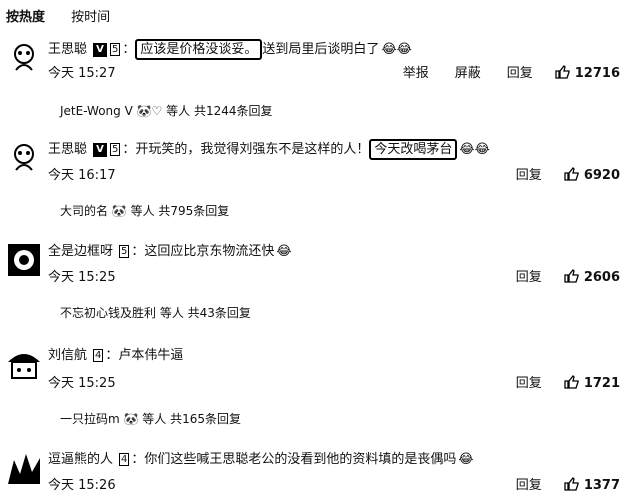 The height and width of the screenshot is (502, 632). What do you see at coordinates (203, 251) in the screenshot?
I see `comment-text: ：这回应比京东物流还快` at bounding box center [203, 251].